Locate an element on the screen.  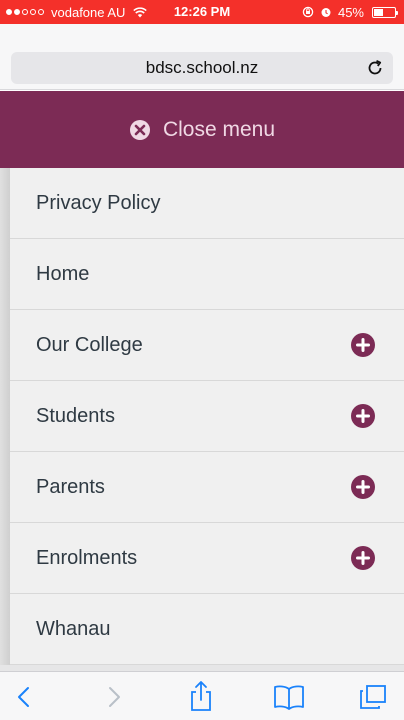
battery-icon is located at coordinates (385, 12).